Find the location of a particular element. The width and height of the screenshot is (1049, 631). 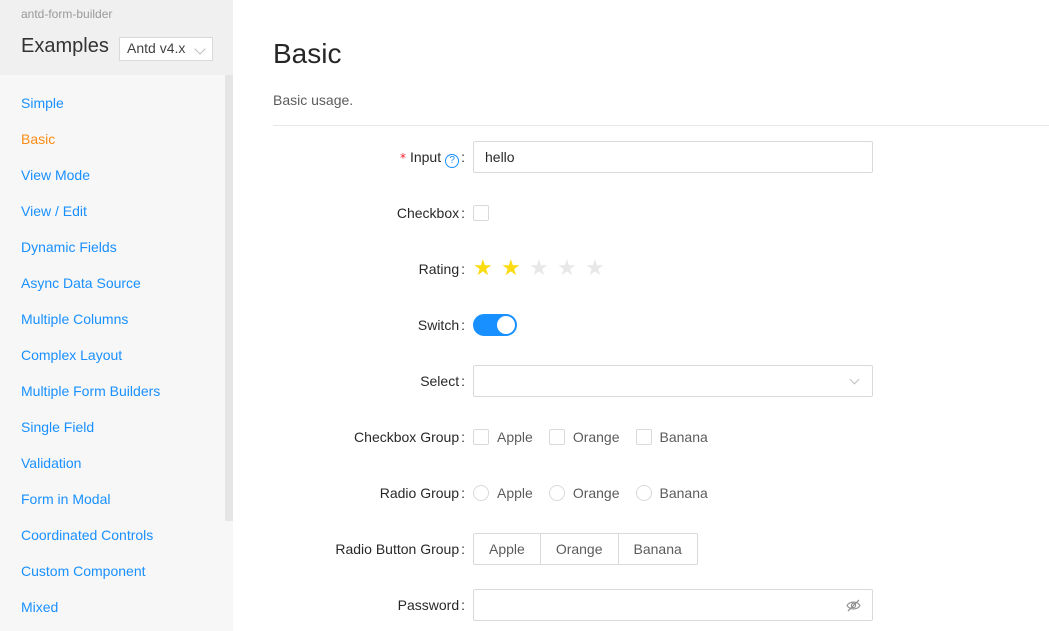

sidebar-header: antd-form-builder Examples Antd v4.x is located at coordinates (116, 37).